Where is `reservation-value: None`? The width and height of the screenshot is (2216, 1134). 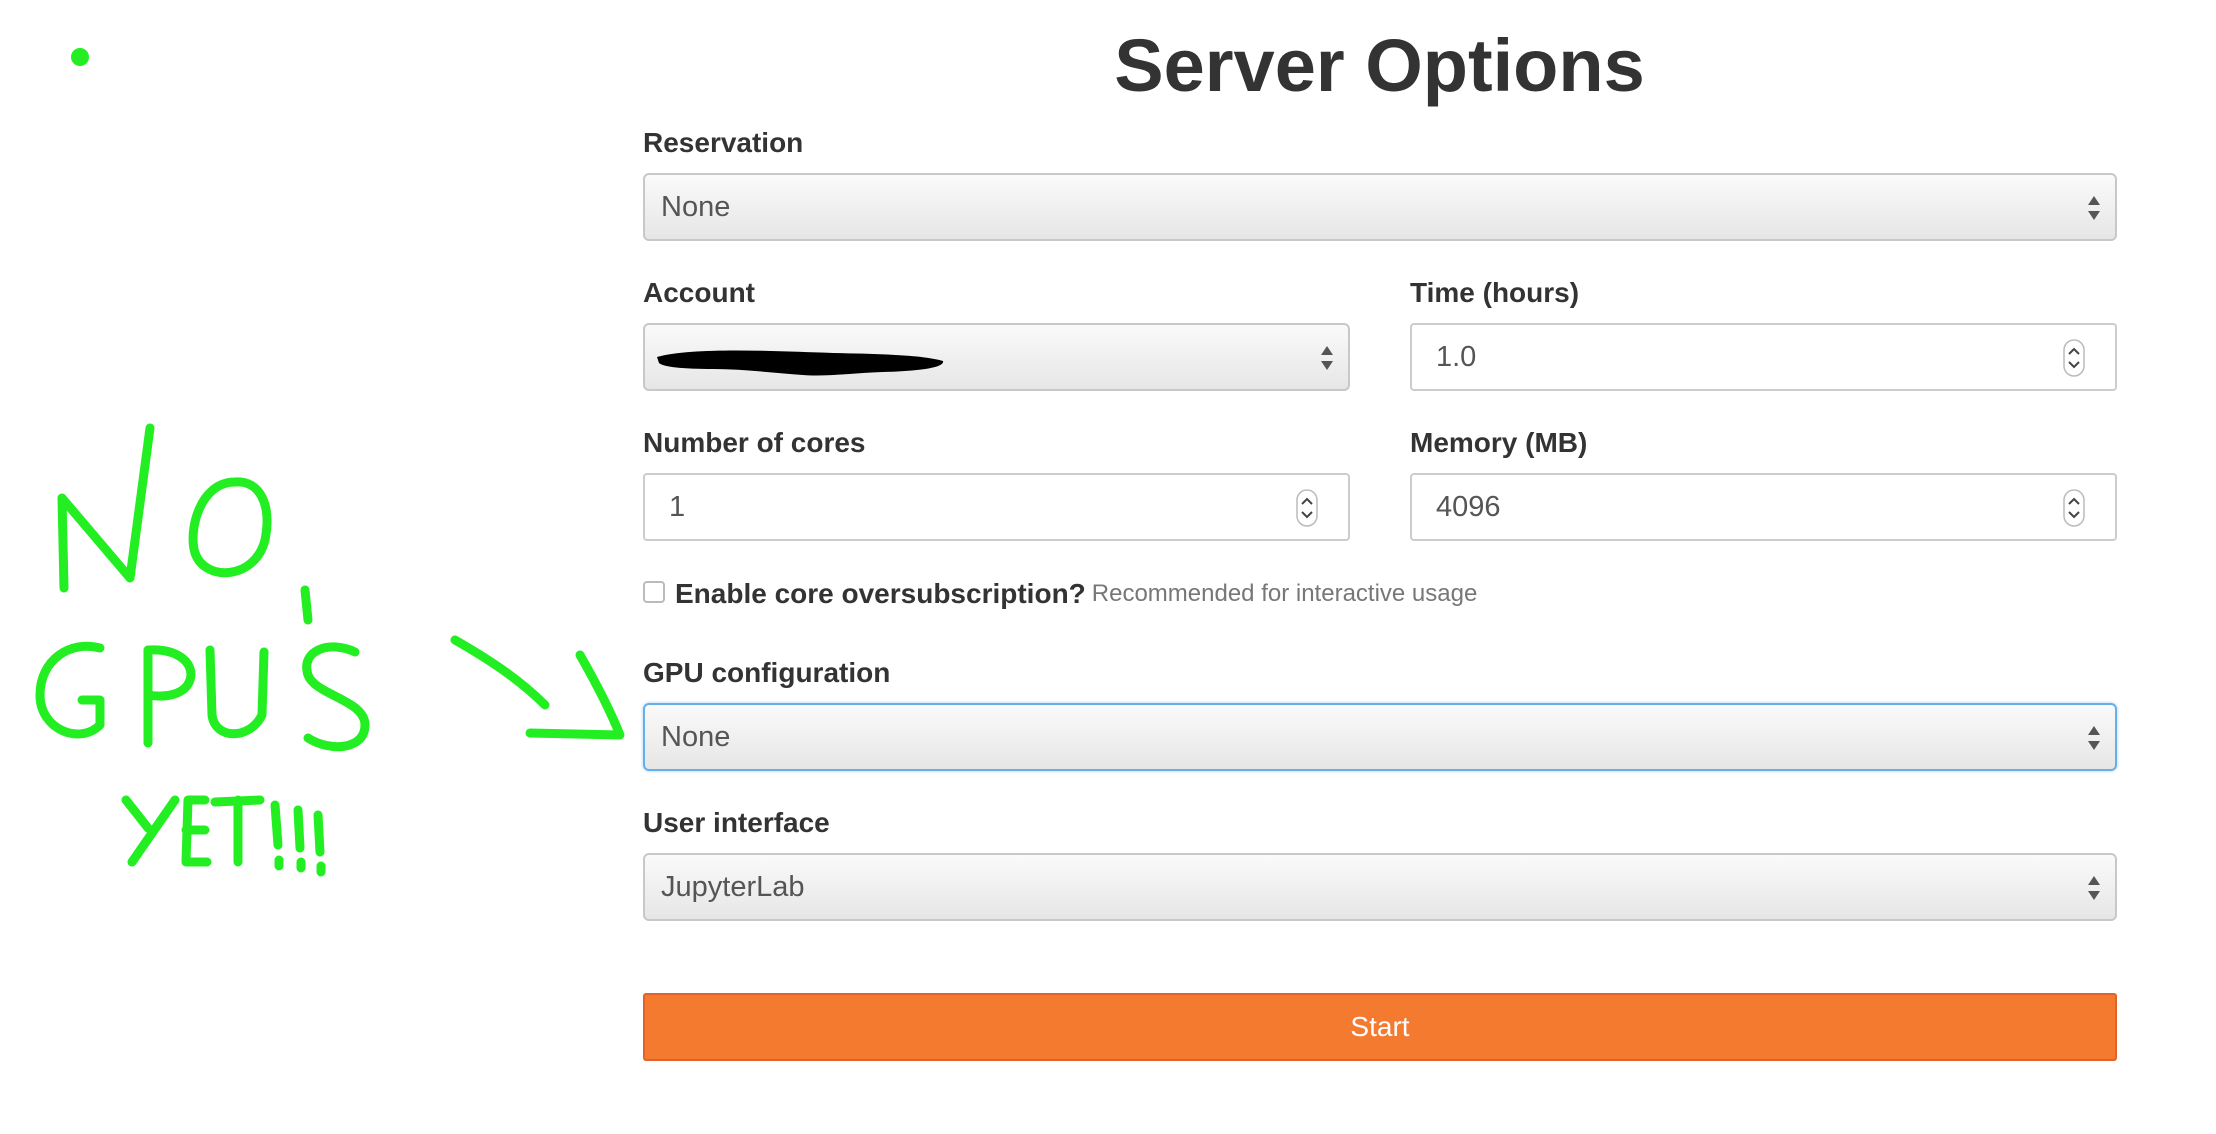 reservation-value: None is located at coordinates (696, 207).